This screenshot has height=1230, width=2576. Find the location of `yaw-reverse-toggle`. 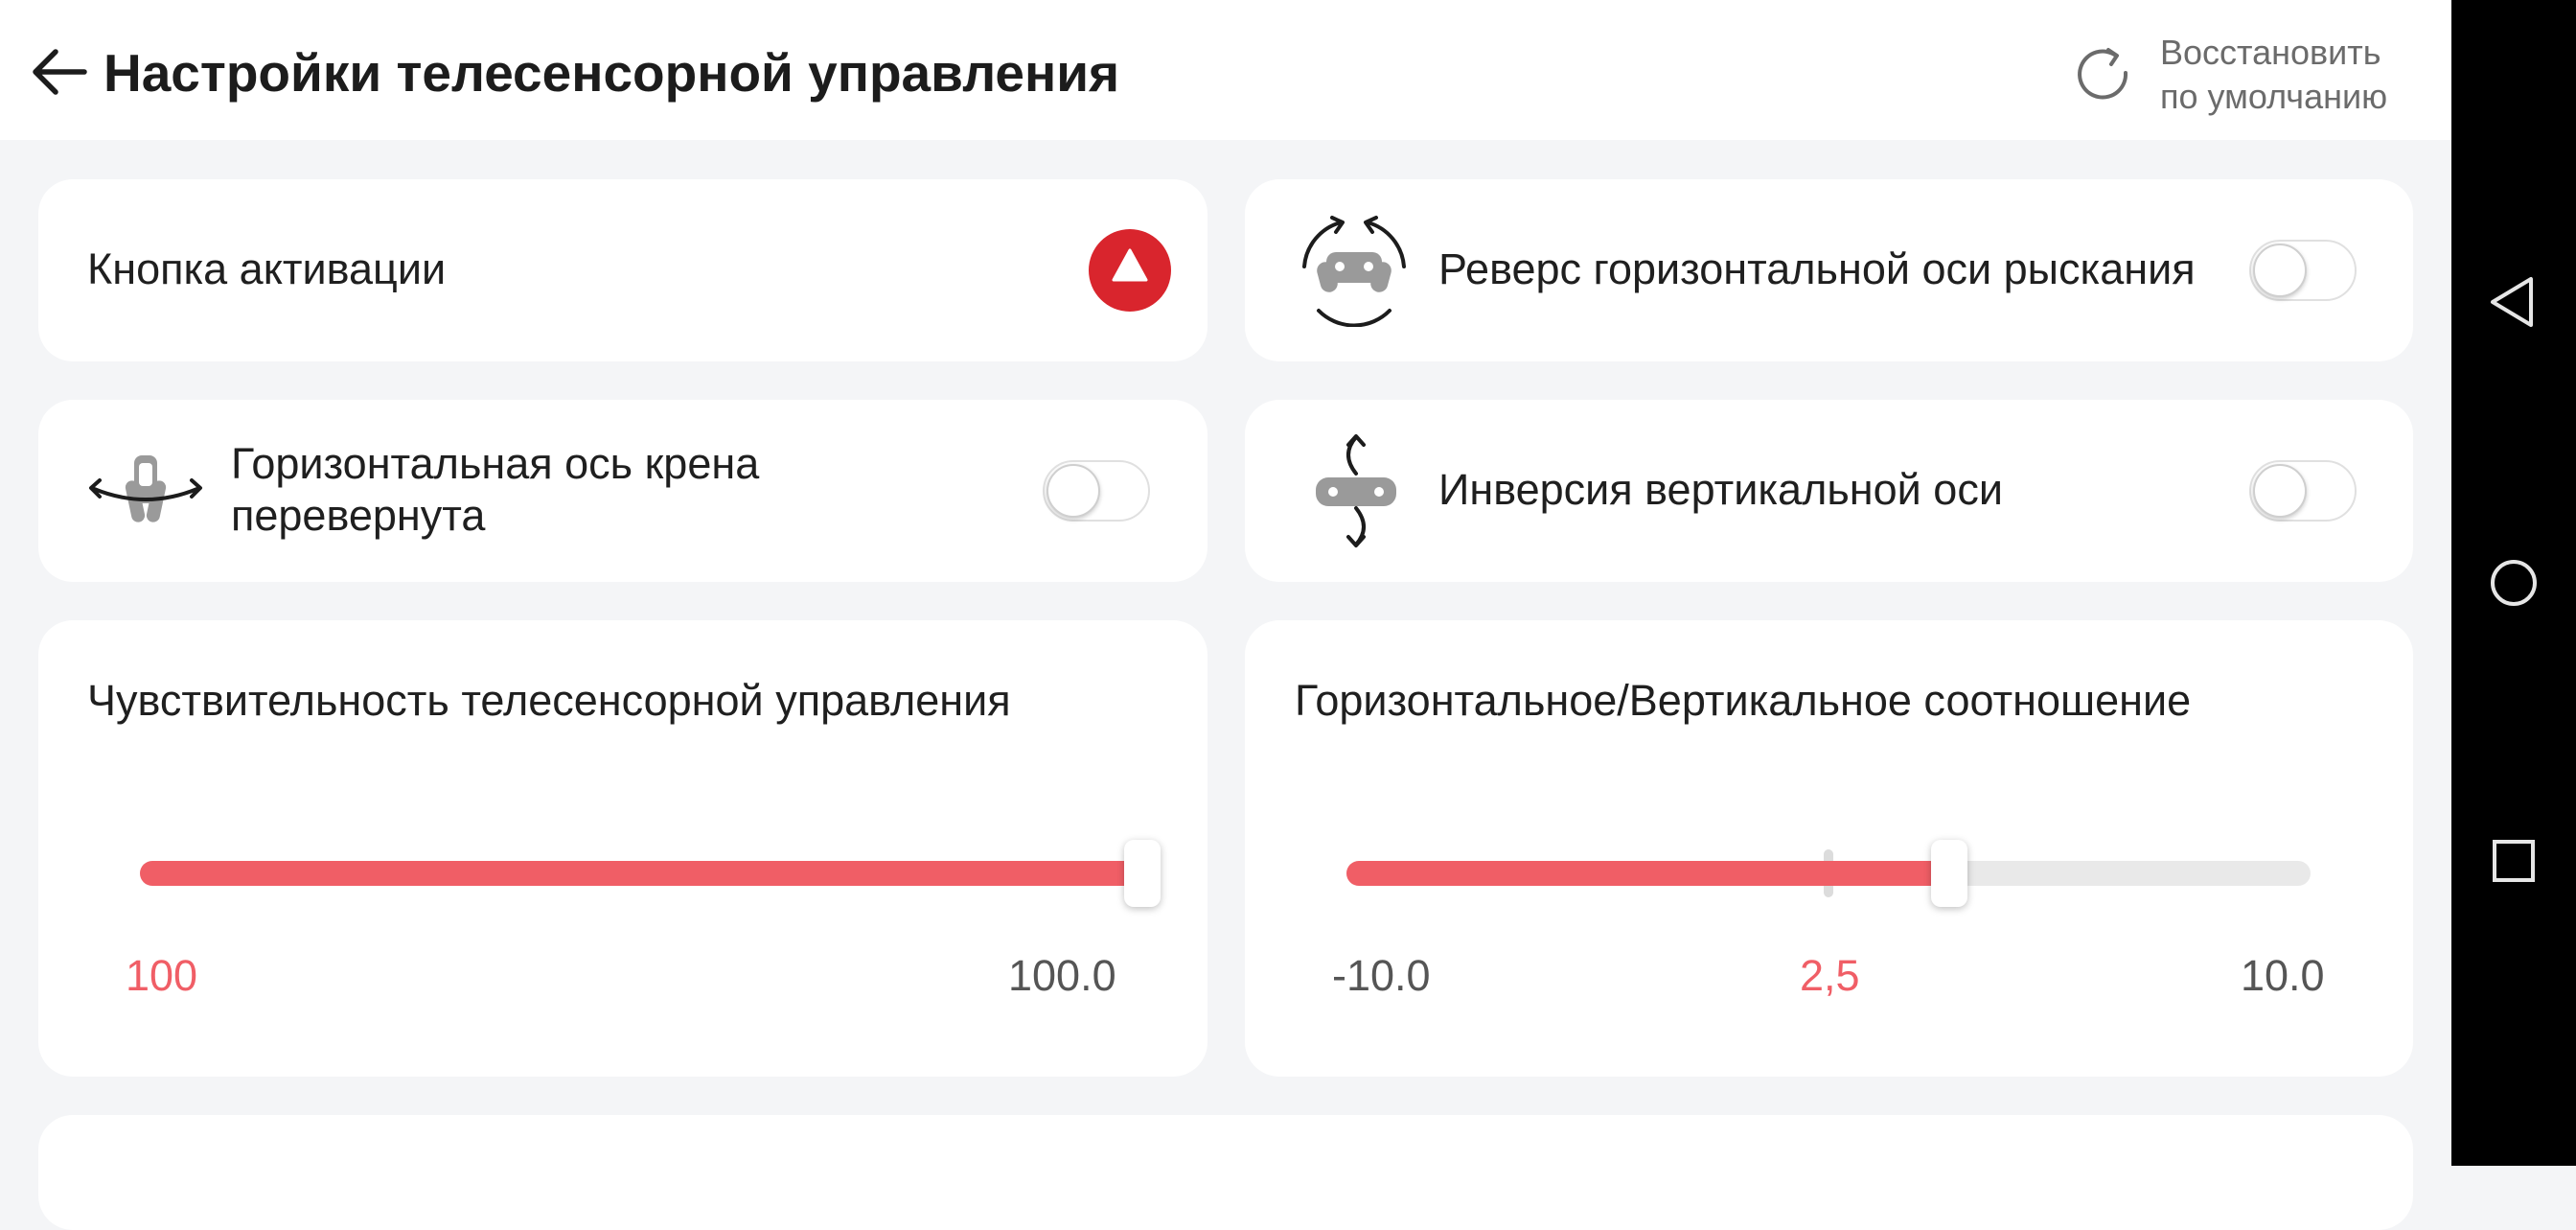

yaw-reverse-toggle is located at coordinates (2303, 270).